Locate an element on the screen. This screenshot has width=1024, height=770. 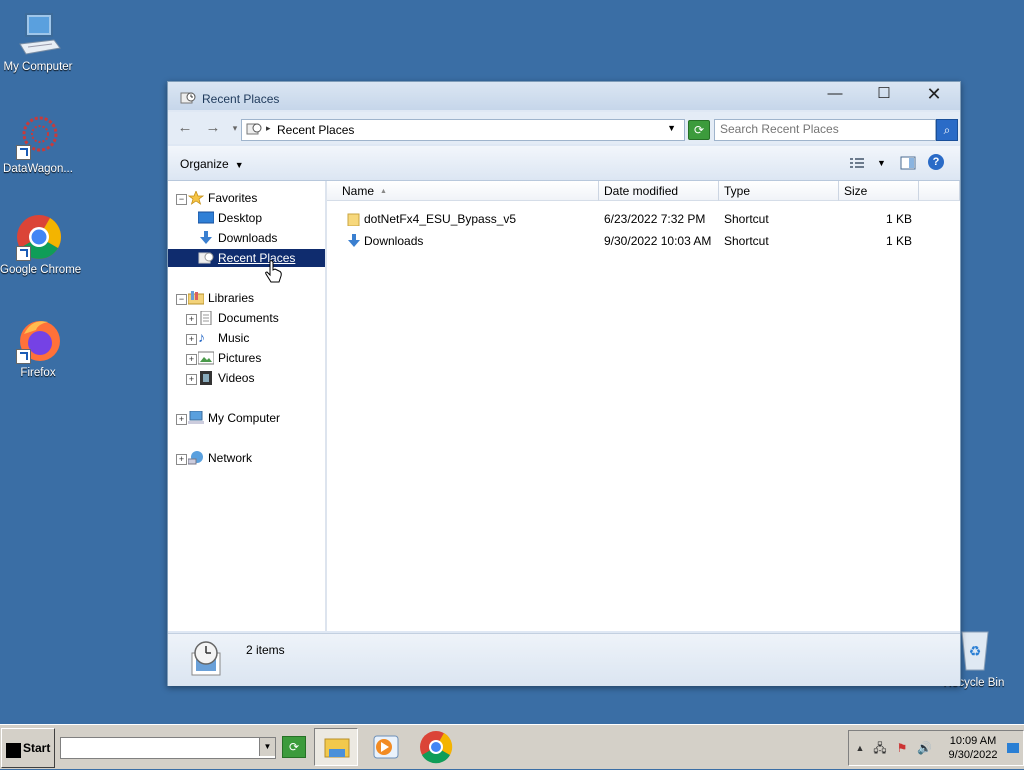
pictures-icon is located at coordinates (206, 358).